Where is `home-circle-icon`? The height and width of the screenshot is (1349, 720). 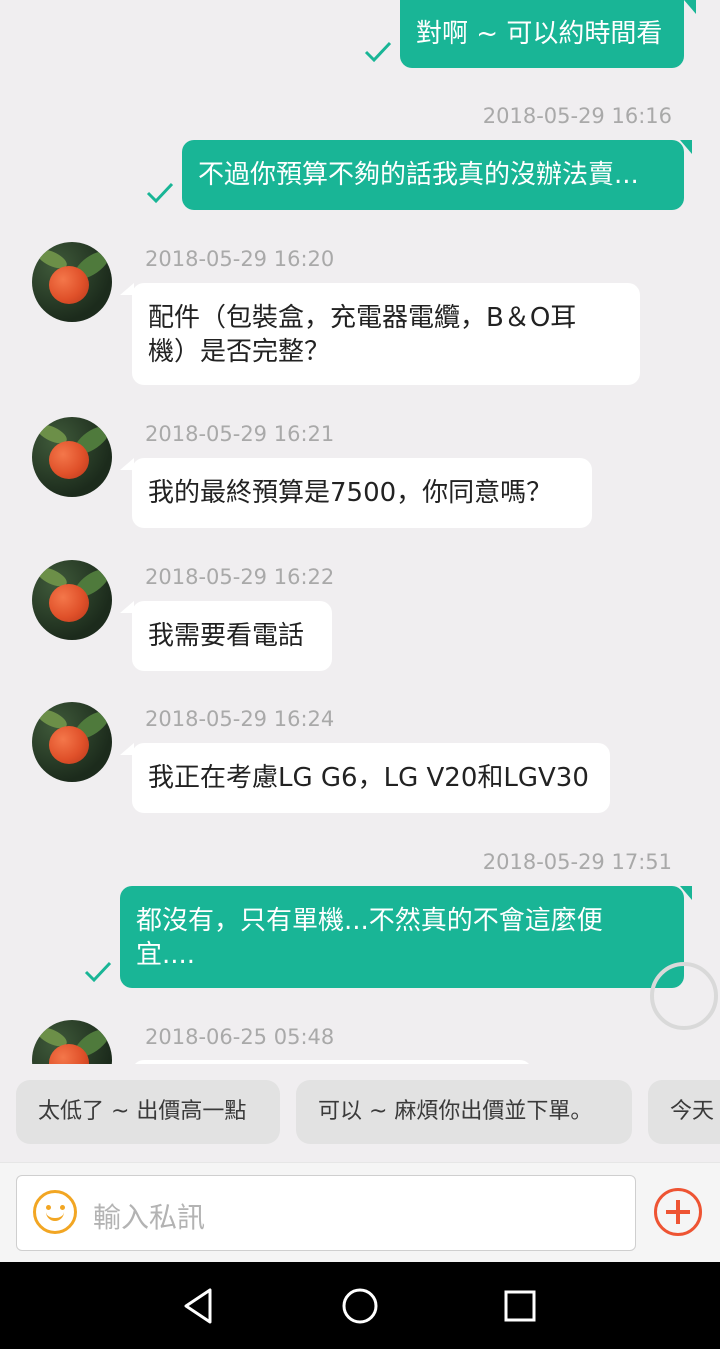
home-circle-icon is located at coordinates (360, 1306).